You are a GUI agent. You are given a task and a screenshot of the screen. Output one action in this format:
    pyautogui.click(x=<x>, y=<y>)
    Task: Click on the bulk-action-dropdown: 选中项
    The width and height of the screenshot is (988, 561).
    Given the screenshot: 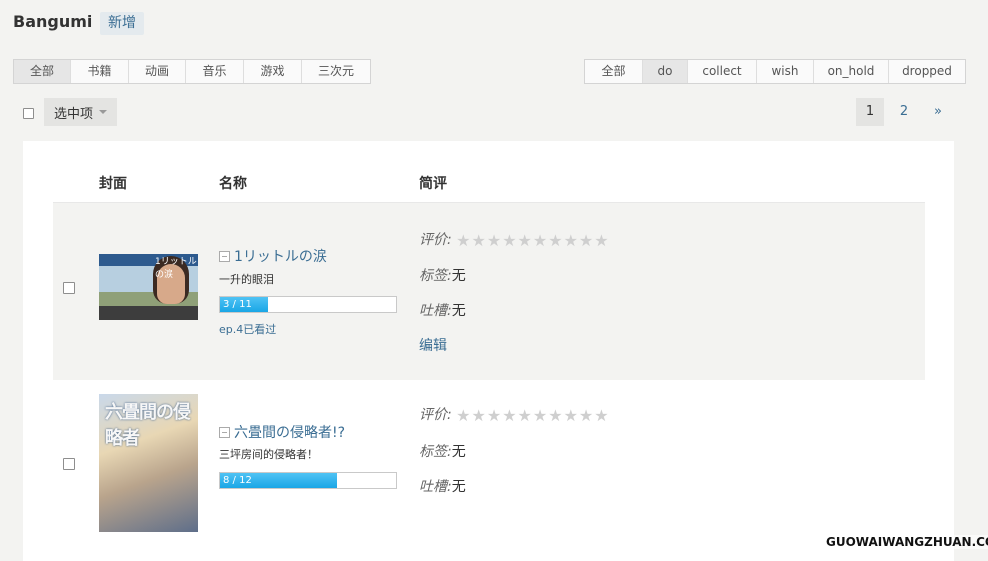 What is the action you would take?
    pyautogui.click(x=80, y=112)
    